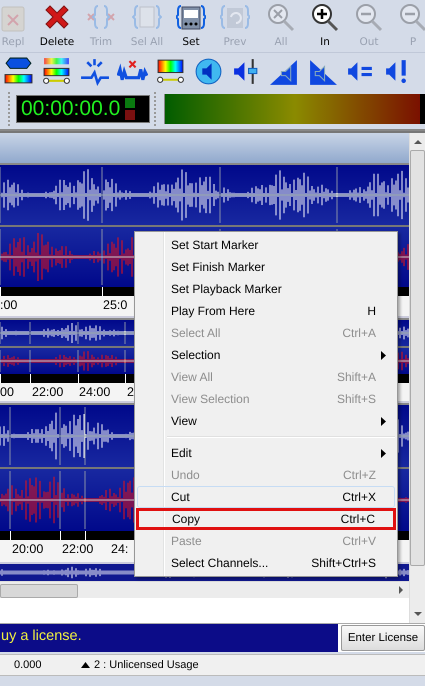 Image resolution: width=425 pixels, height=686 pixels. What do you see at coordinates (281, 18) in the screenshot?
I see `zoom-icon` at bounding box center [281, 18].